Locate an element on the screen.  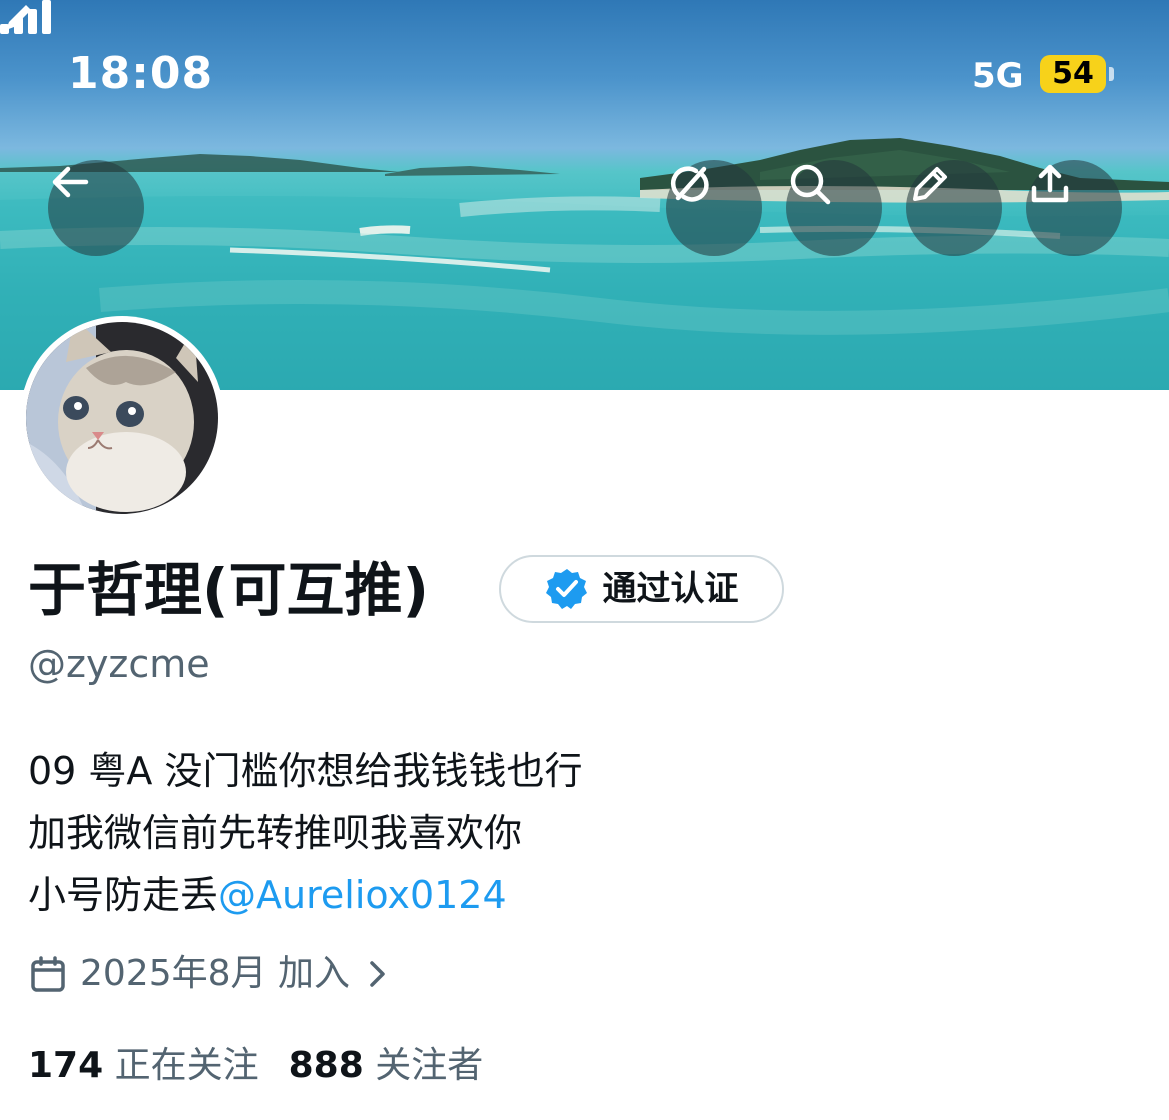
bio-line: 小号防走丢@Aureliox0124 is located at coordinates (305, 895).